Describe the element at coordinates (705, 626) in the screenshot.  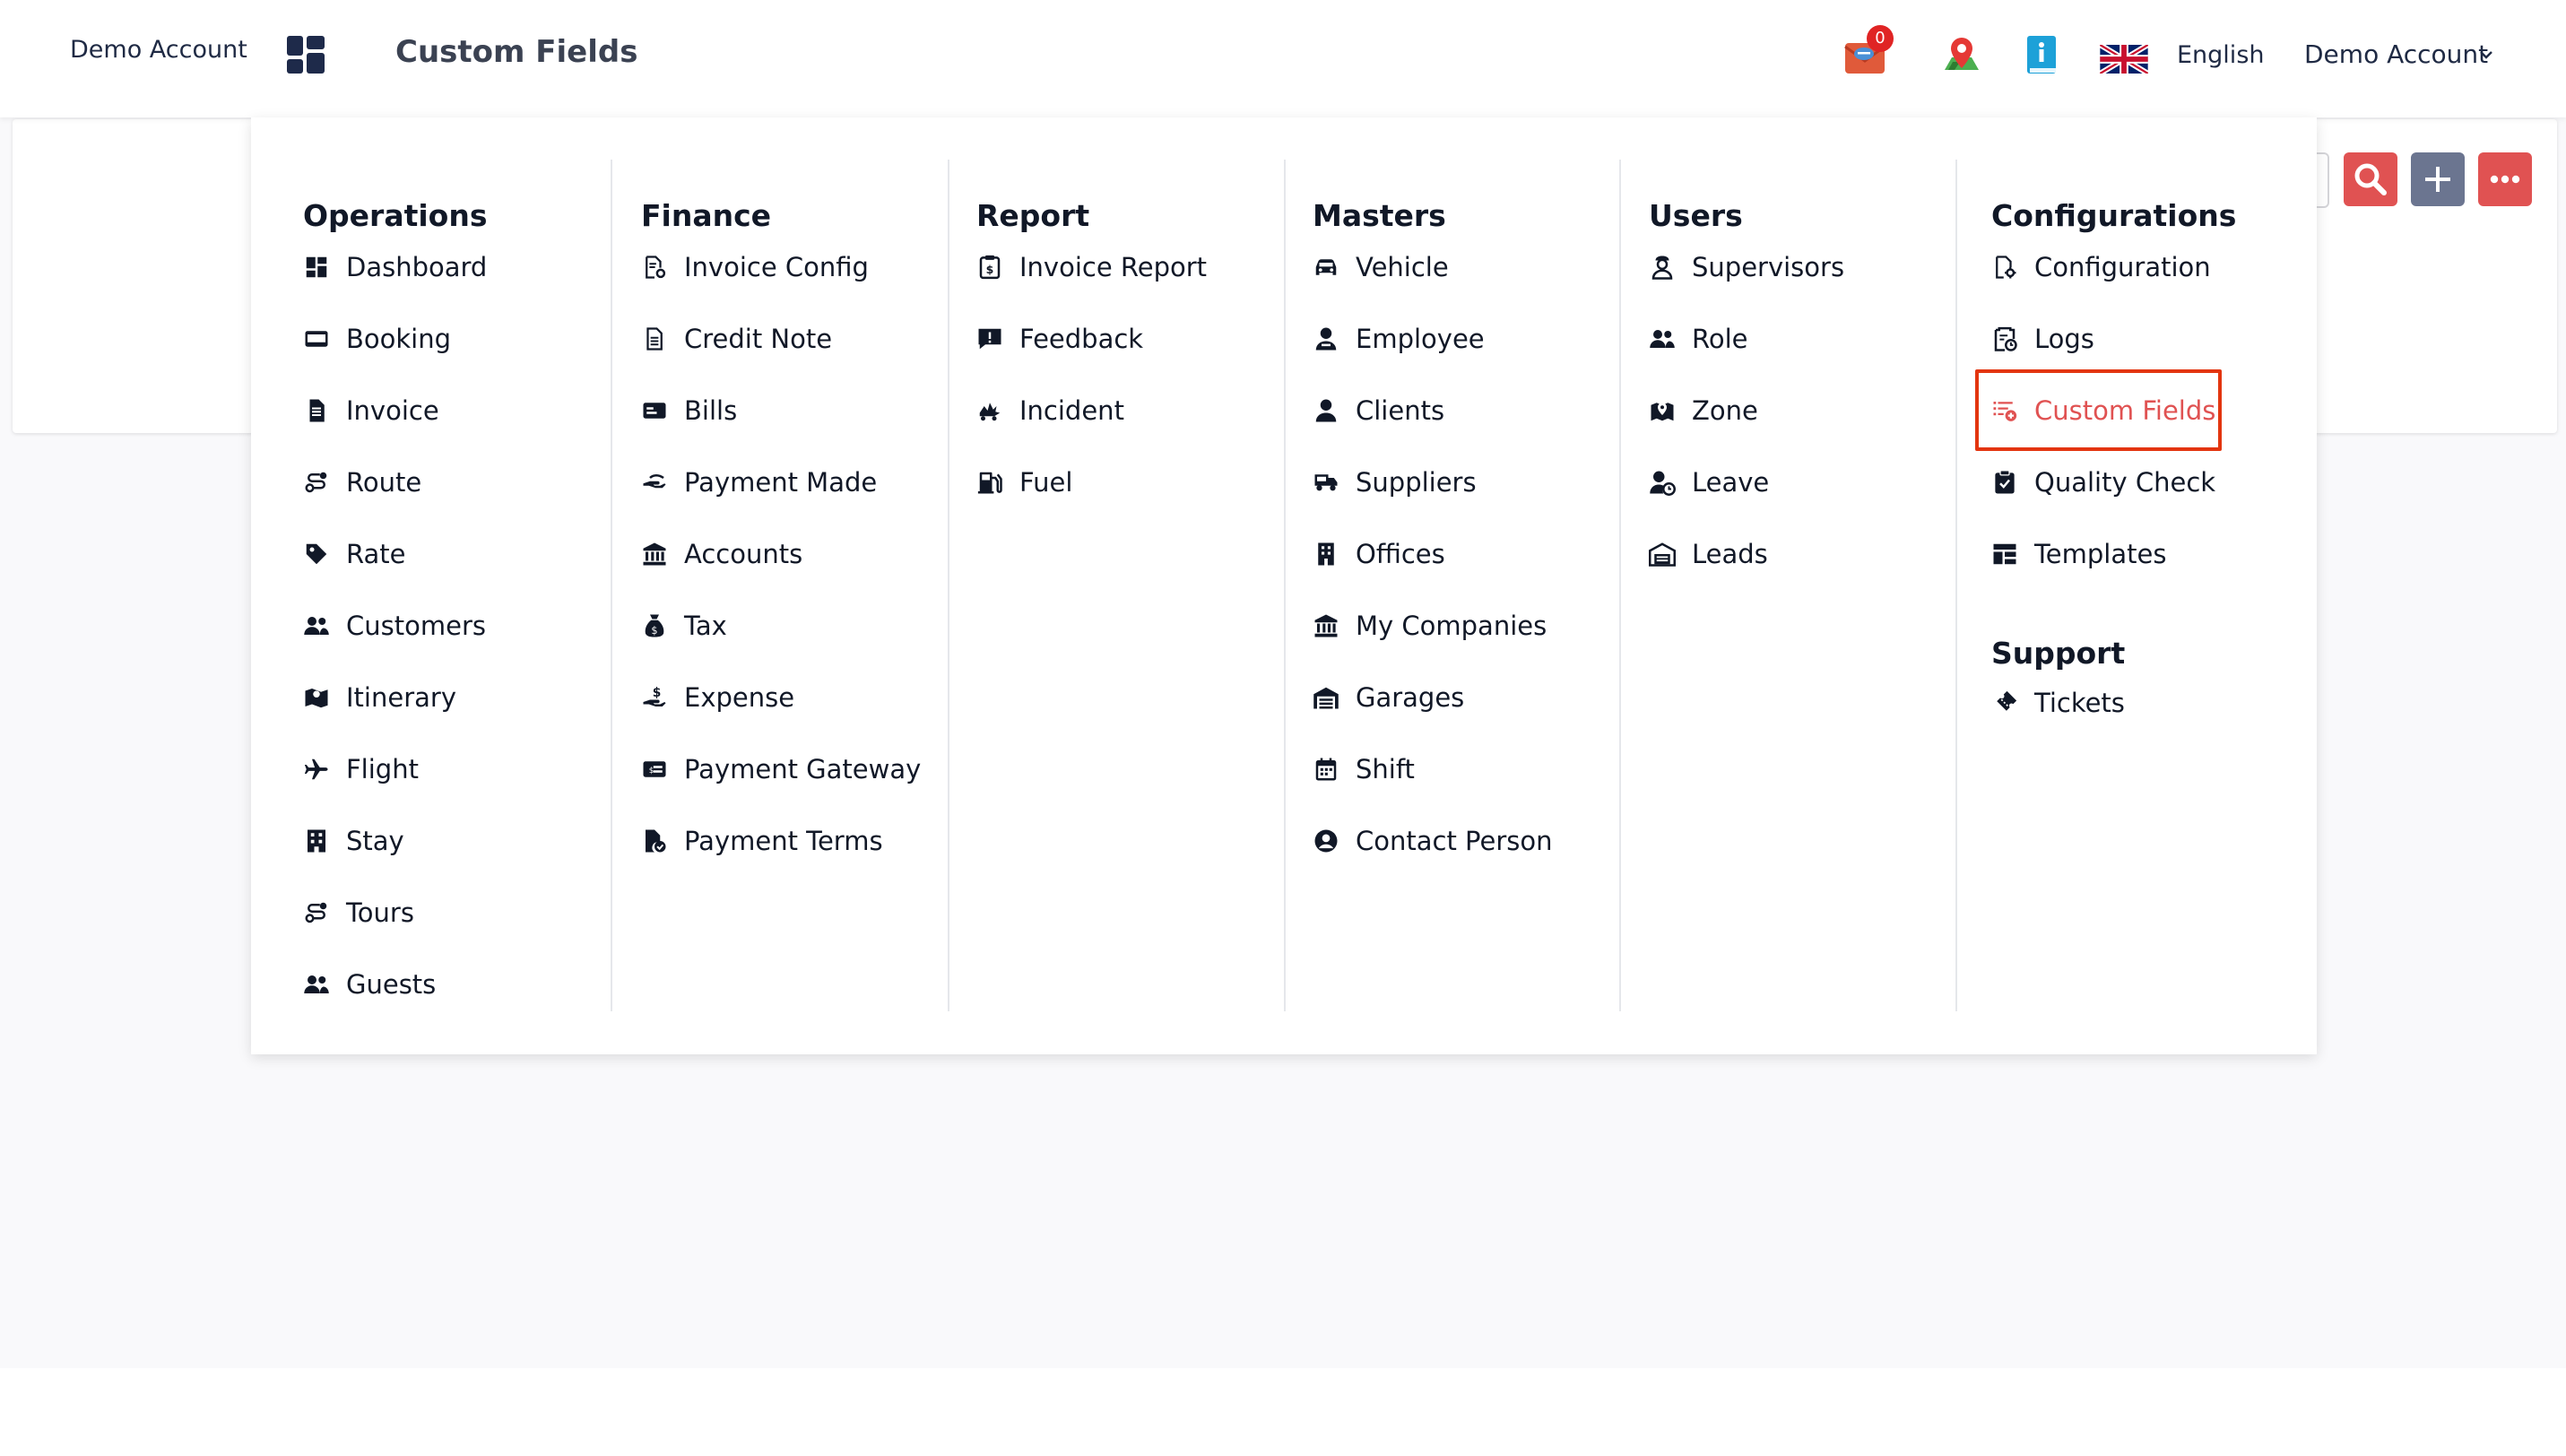
I see `menu-item-label: Tax` at that location.